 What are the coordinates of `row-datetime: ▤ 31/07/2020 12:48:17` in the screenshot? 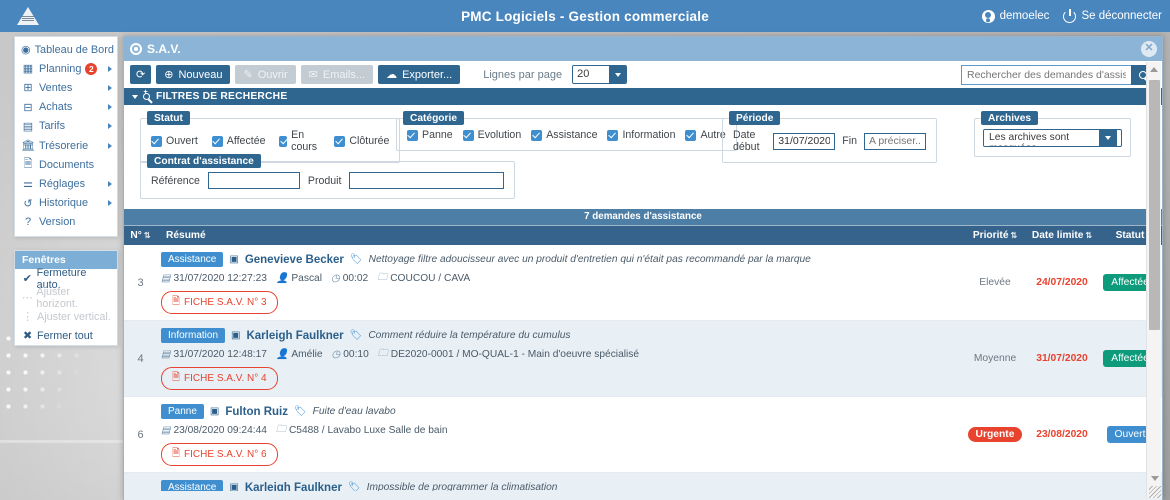 It's located at (214, 354).